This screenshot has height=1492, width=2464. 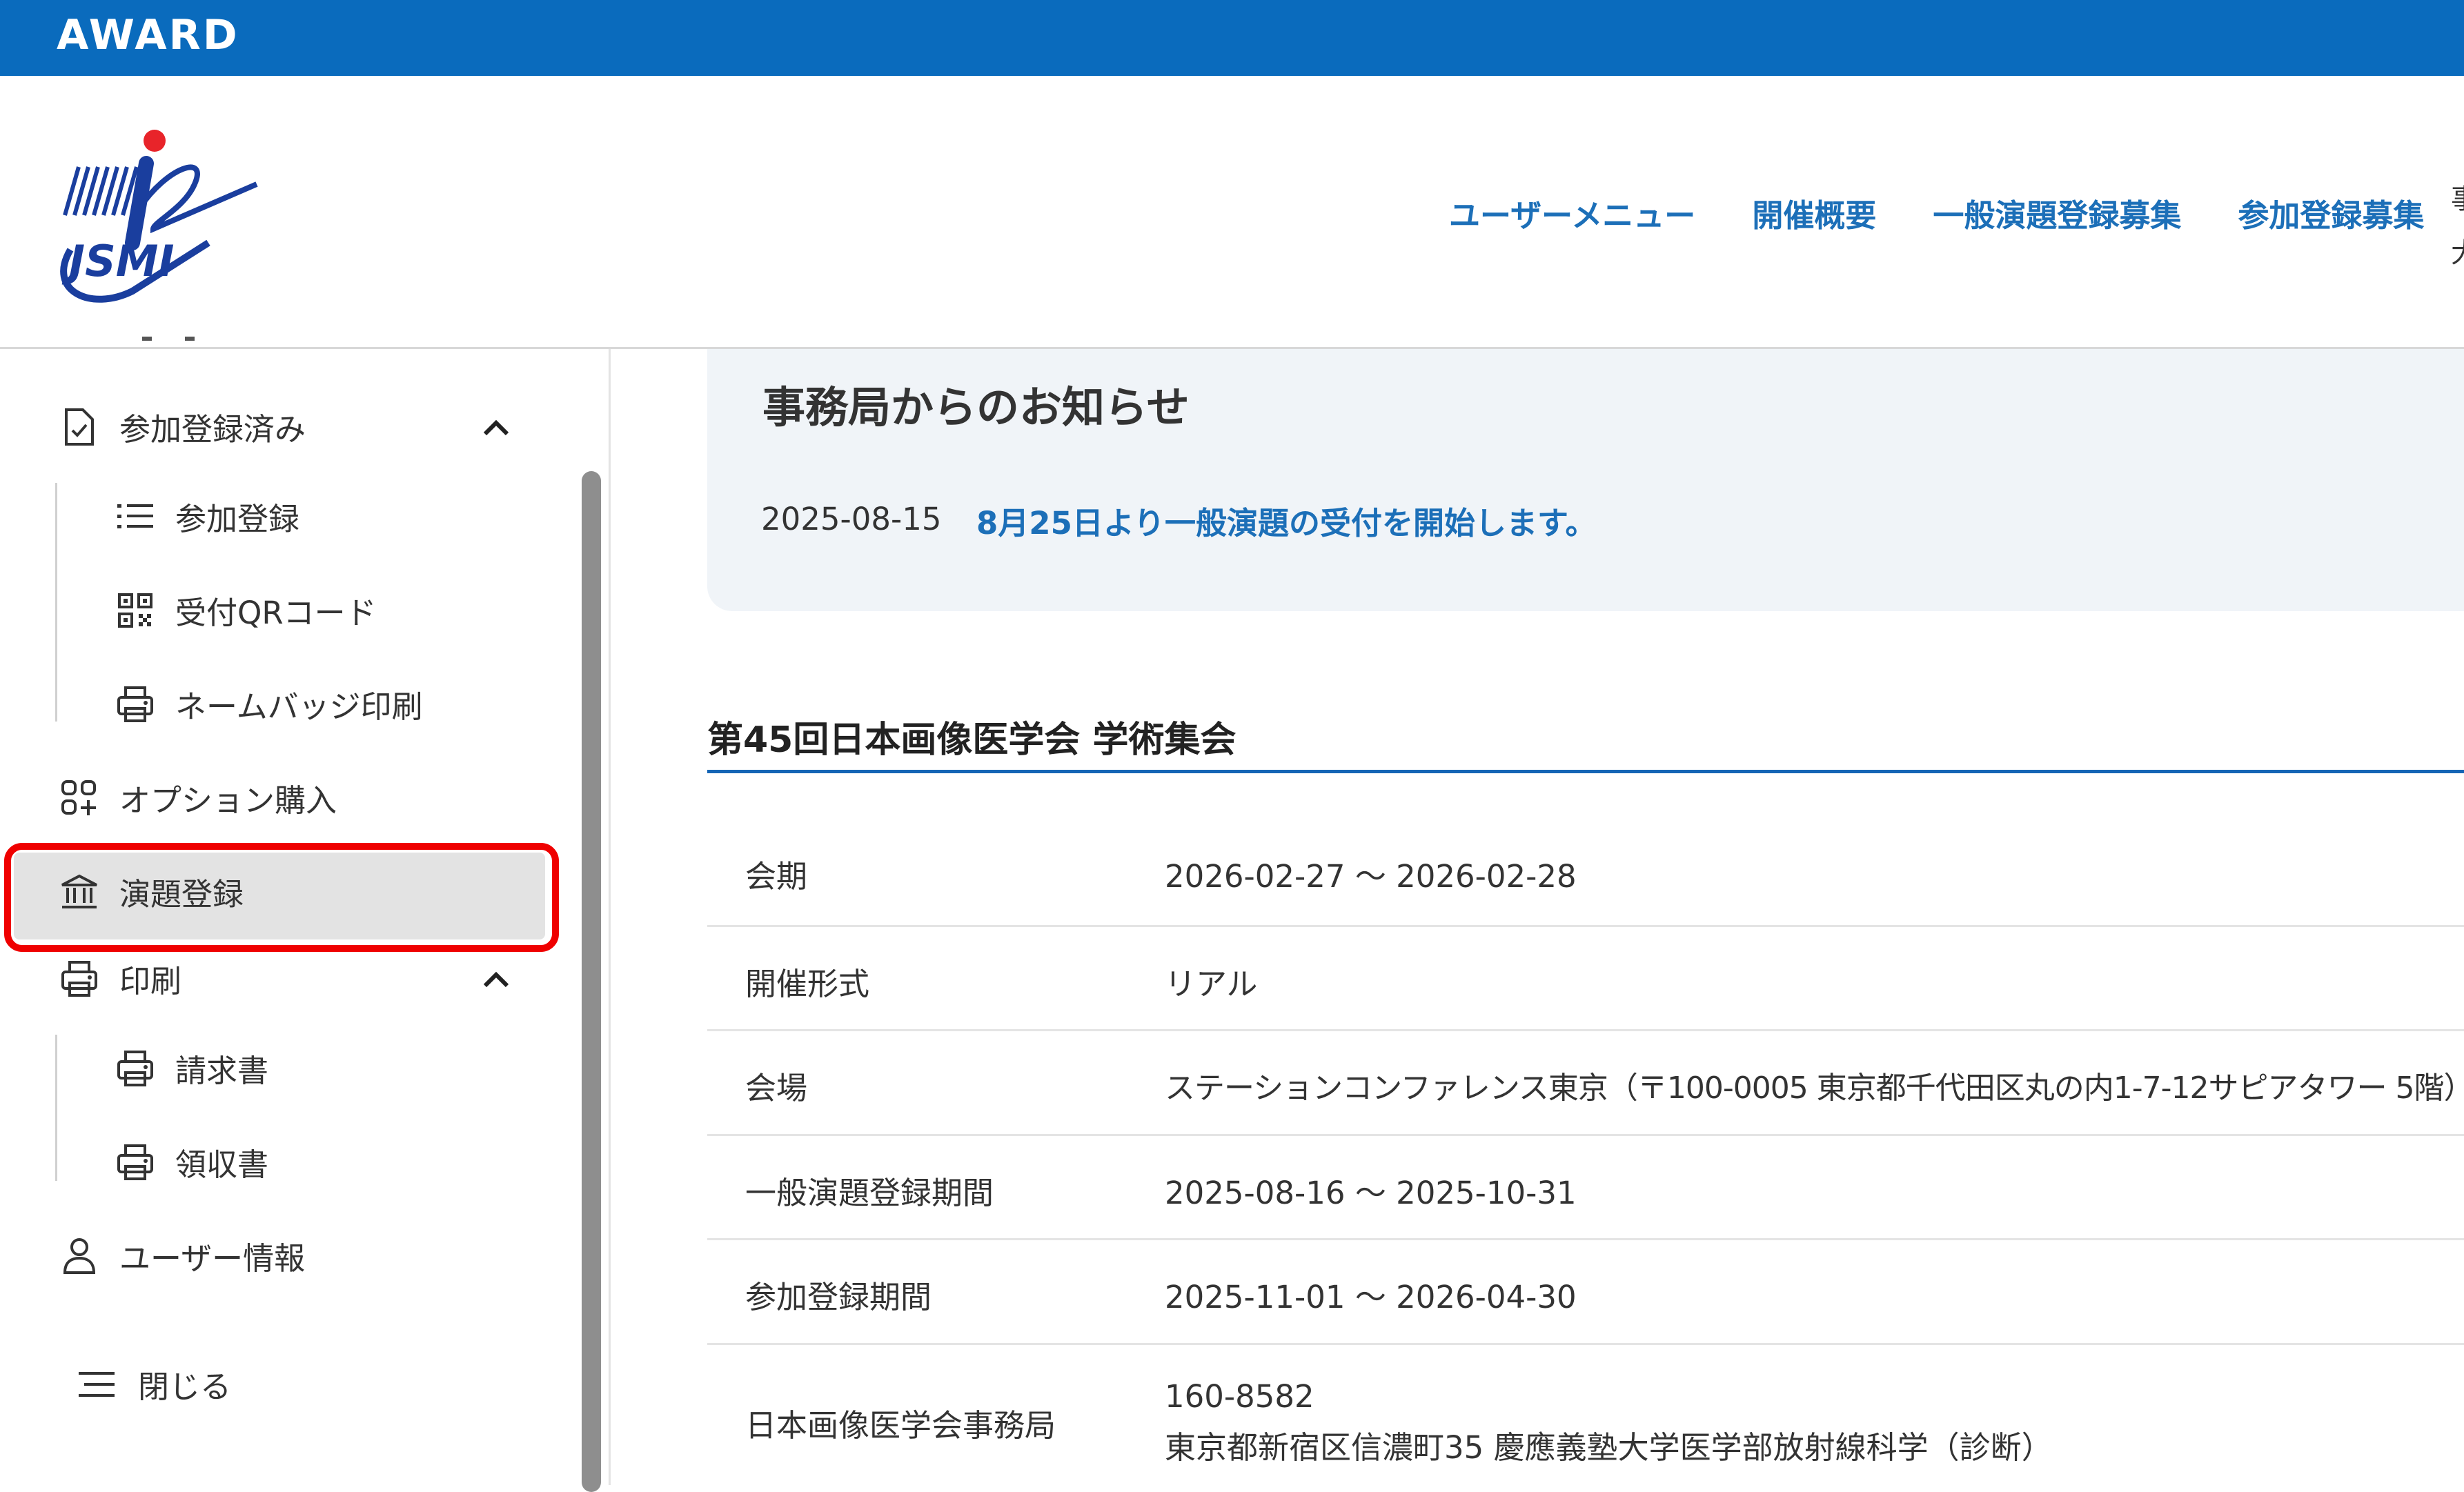 What do you see at coordinates (222, 1164) in the screenshot?
I see `sidebar-item-label: 領収書` at bounding box center [222, 1164].